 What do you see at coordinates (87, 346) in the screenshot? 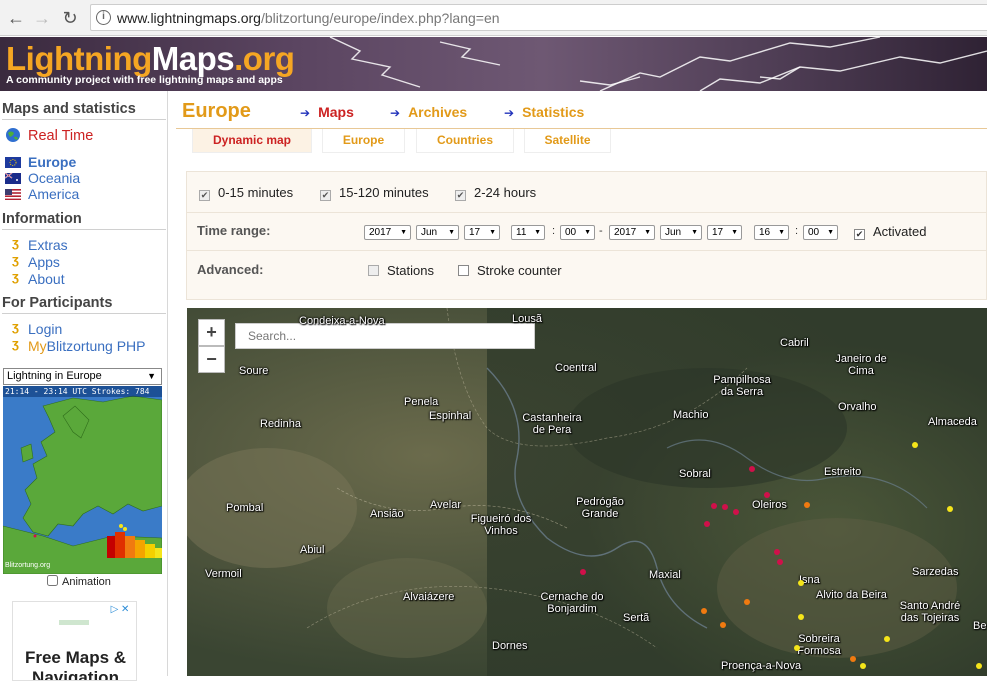
I see `sidebar-link-blitzortung-php: MyBlitzortung PHP` at bounding box center [87, 346].